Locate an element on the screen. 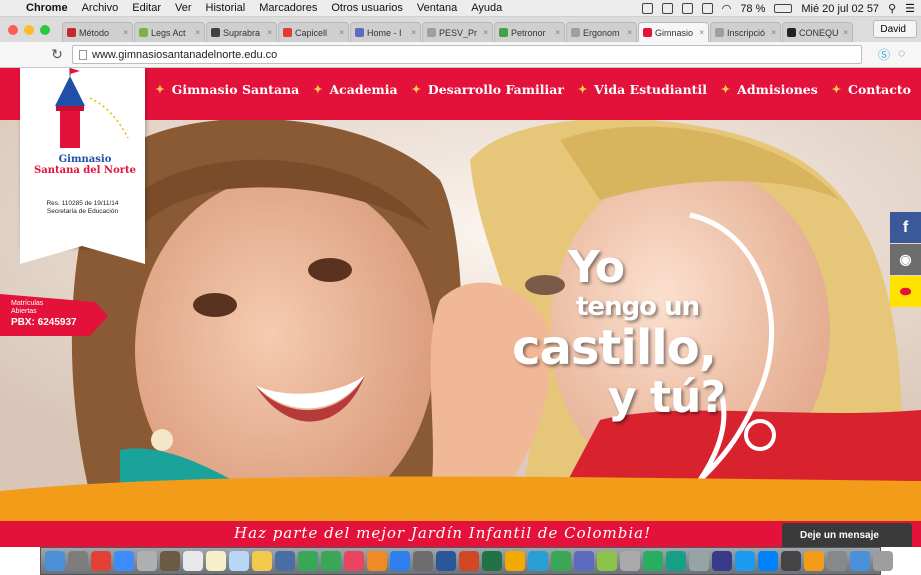  menu-ayuda: Ayuda is located at coordinates (486, 8).